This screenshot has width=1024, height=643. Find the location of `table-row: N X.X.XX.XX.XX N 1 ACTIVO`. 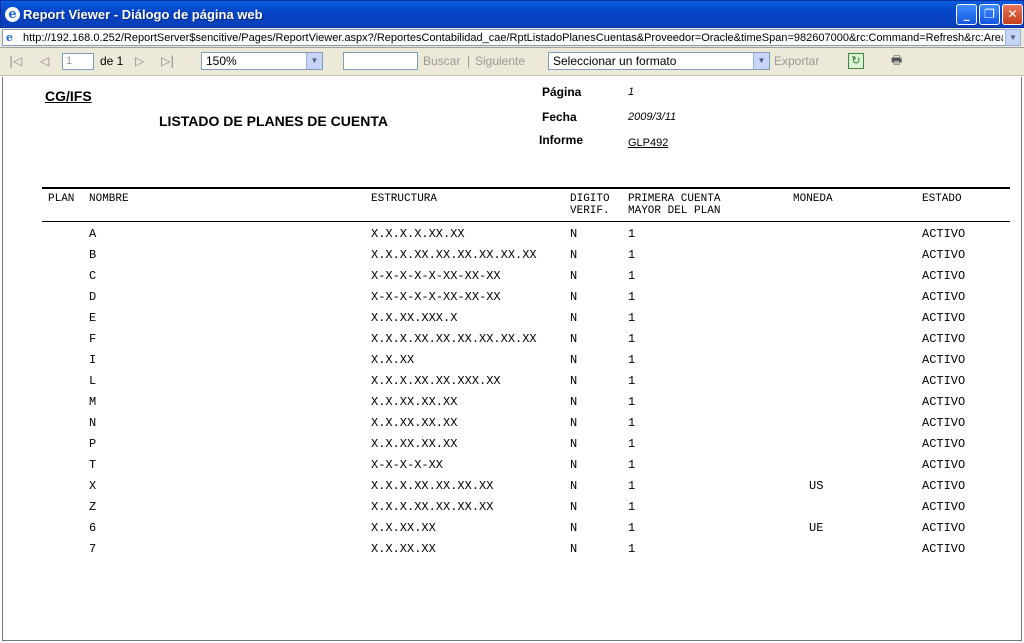

table-row: N X.X.XX.XX.XX N 1 ACTIVO is located at coordinates (512, 426).